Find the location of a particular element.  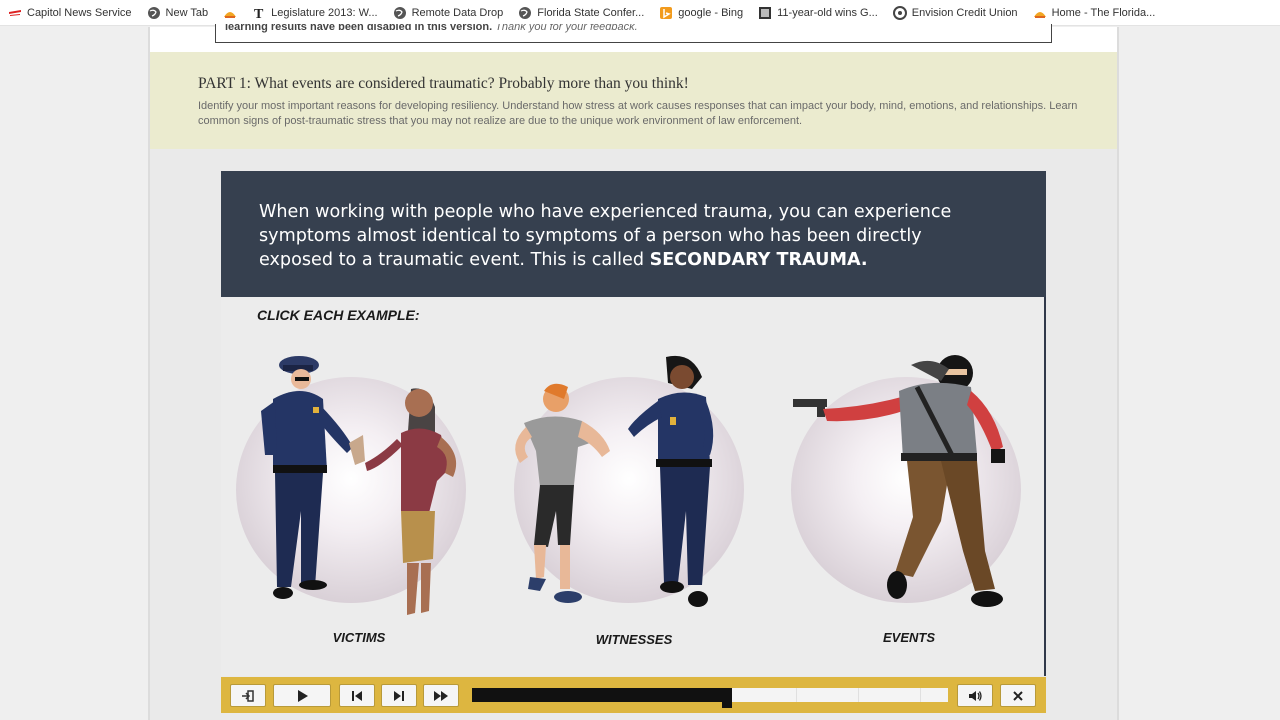

example-events: EVENTS is located at coordinates (906, 501).